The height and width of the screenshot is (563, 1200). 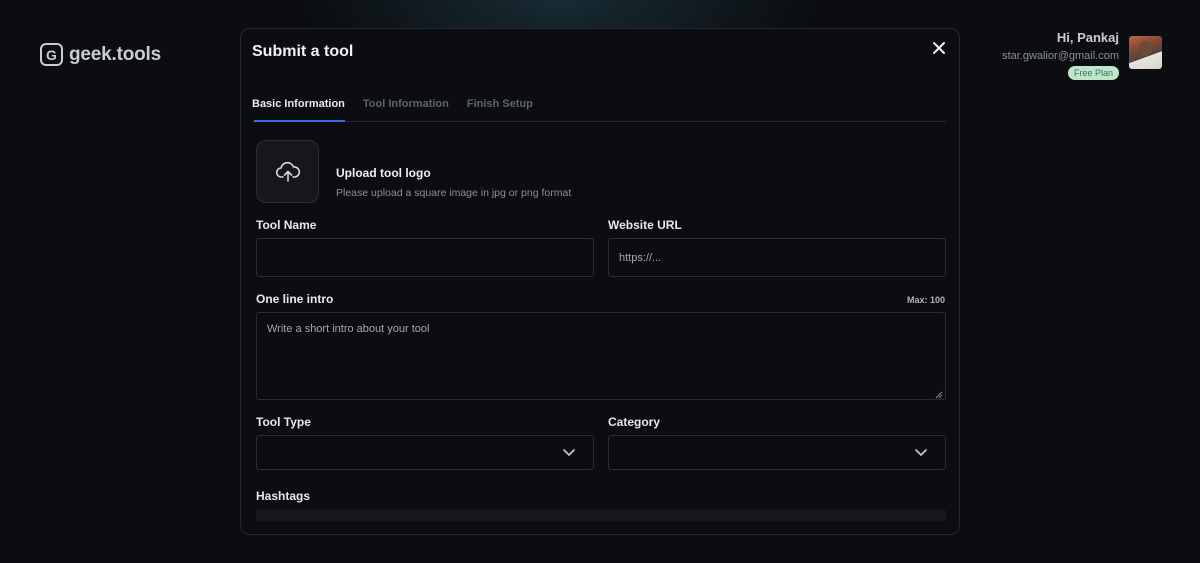 What do you see at coordinates (295, 299) in the screenshot?
I see `intro-label: One line intro` at bounding box center [295, 299].